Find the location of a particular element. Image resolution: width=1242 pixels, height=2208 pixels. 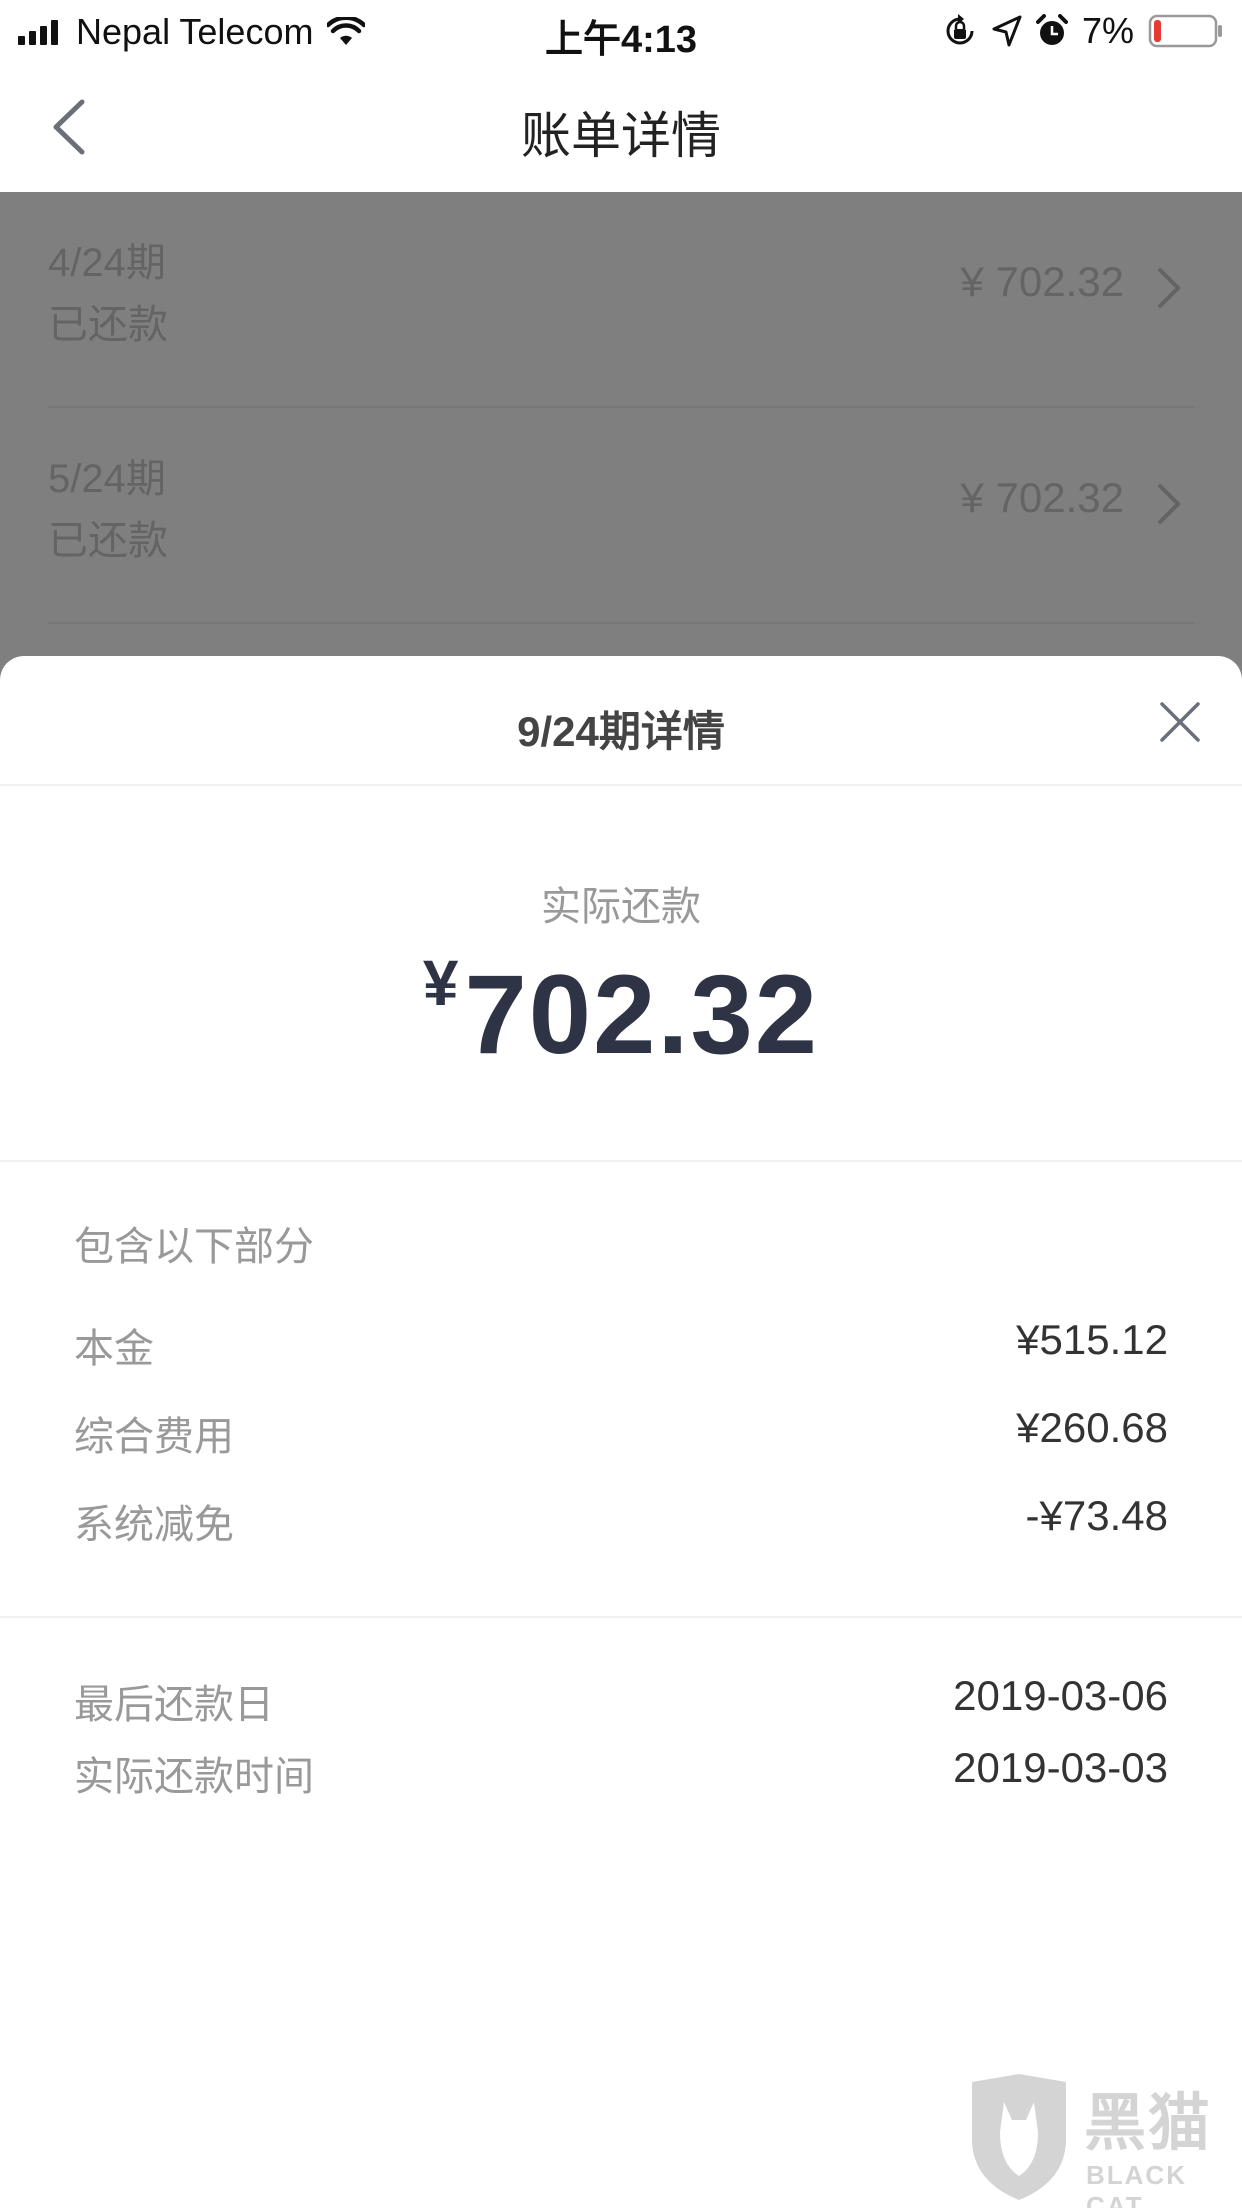

date-row-due: 最后还款日 2019-03-06 is located at coordinates (621, 1702).